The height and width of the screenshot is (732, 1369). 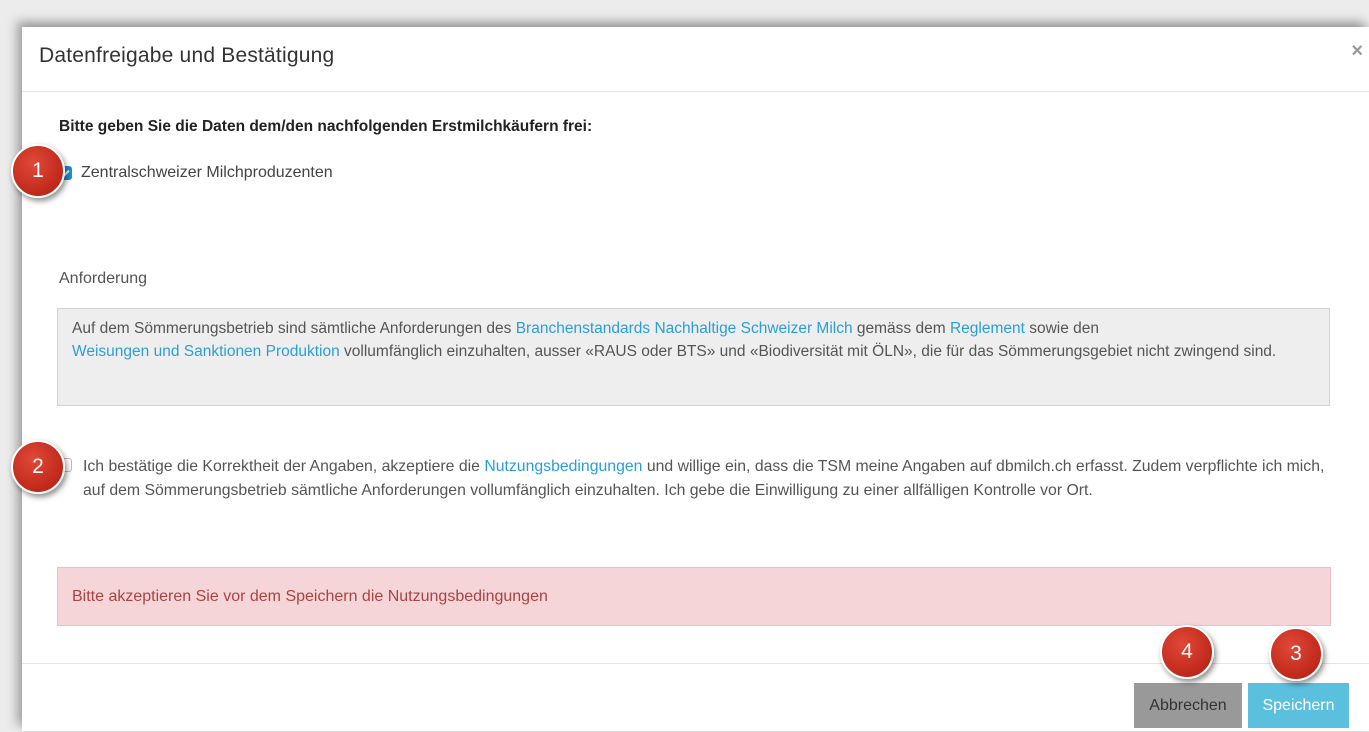 I want to click on modal-header: Datenfreigabe und Bestätigung ×, so click(x=695, y=59).